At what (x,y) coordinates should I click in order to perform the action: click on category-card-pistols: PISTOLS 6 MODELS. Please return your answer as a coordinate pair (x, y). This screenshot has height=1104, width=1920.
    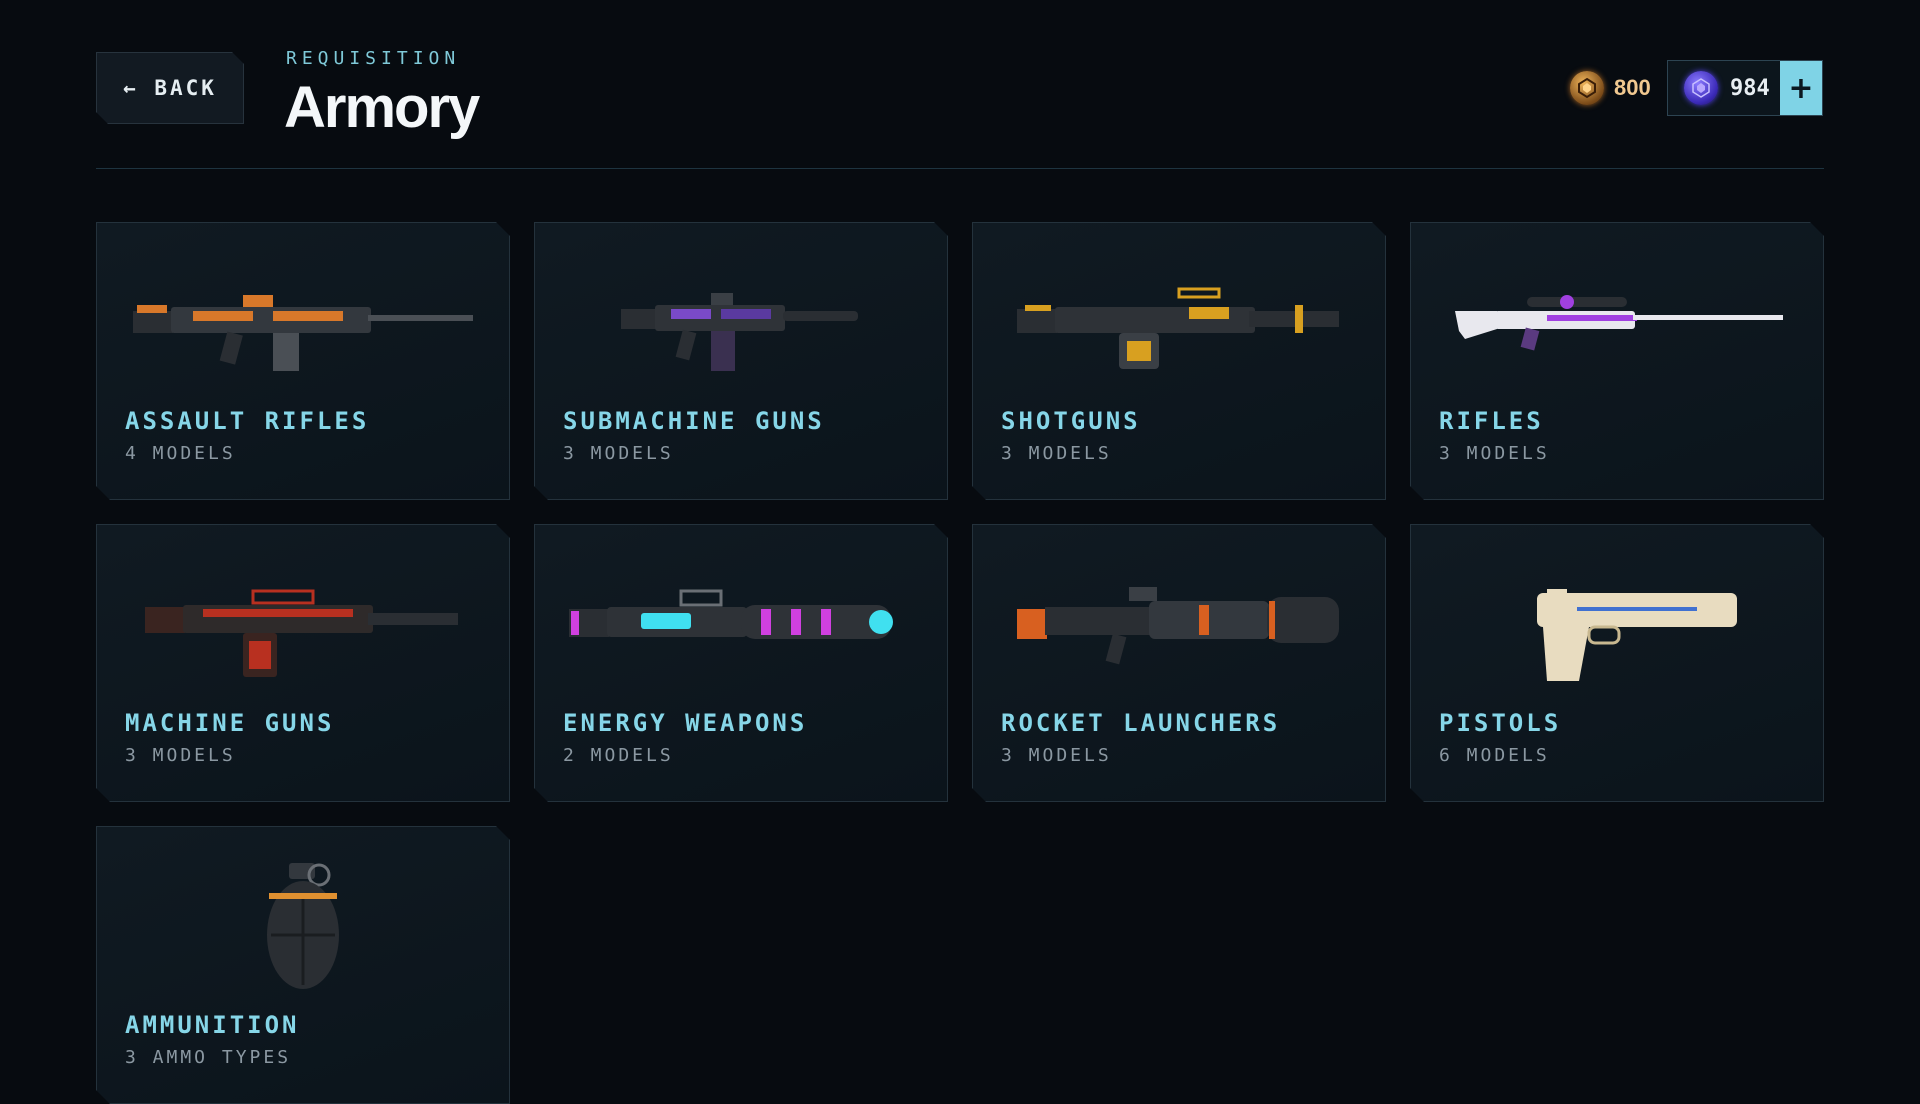
    Looking at the image, I should click on (1617, 663).